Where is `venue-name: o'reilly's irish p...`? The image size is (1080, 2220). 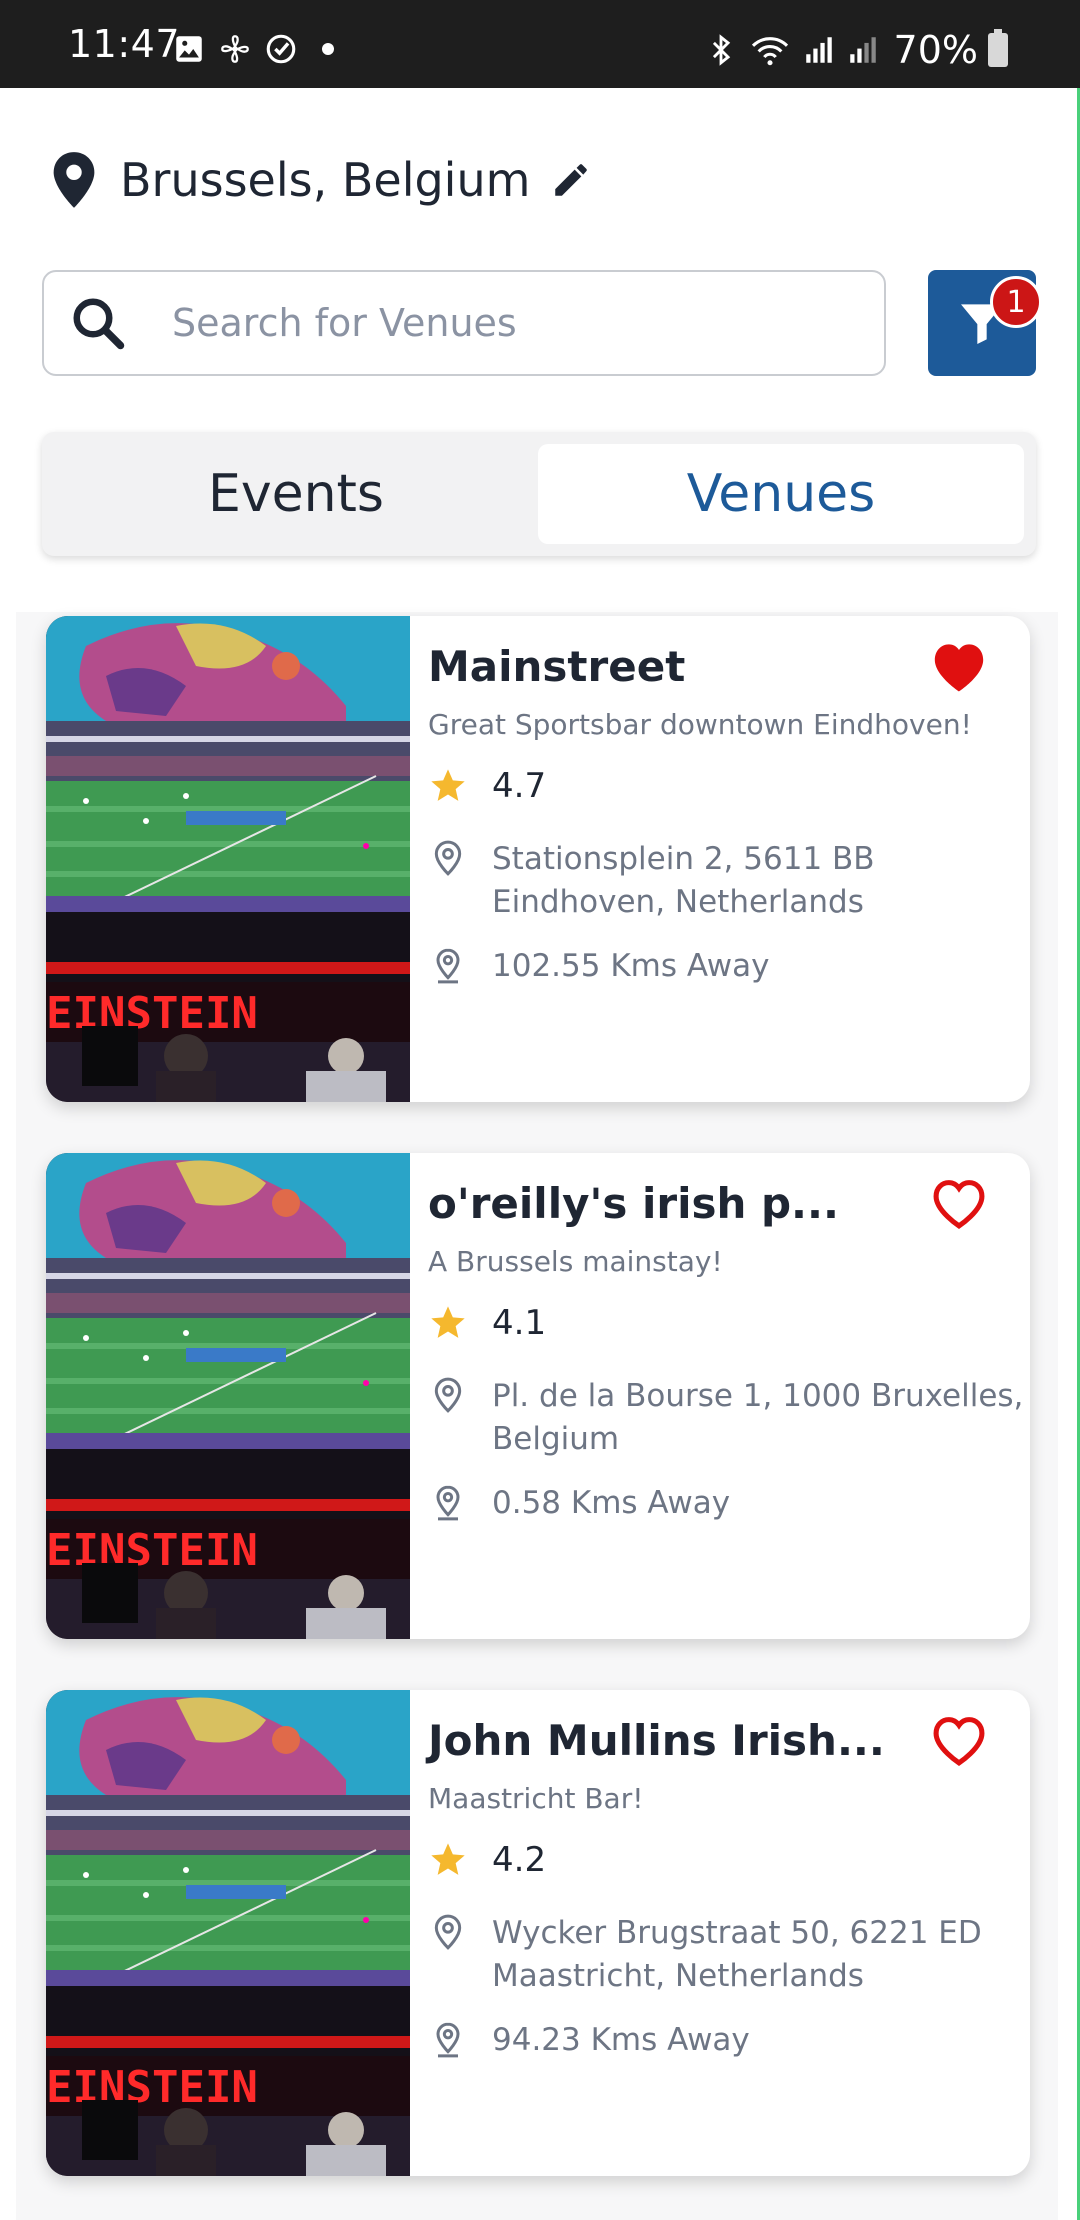 venue-name: o'reilly's irish p... is located at coordinates (633, 1203).